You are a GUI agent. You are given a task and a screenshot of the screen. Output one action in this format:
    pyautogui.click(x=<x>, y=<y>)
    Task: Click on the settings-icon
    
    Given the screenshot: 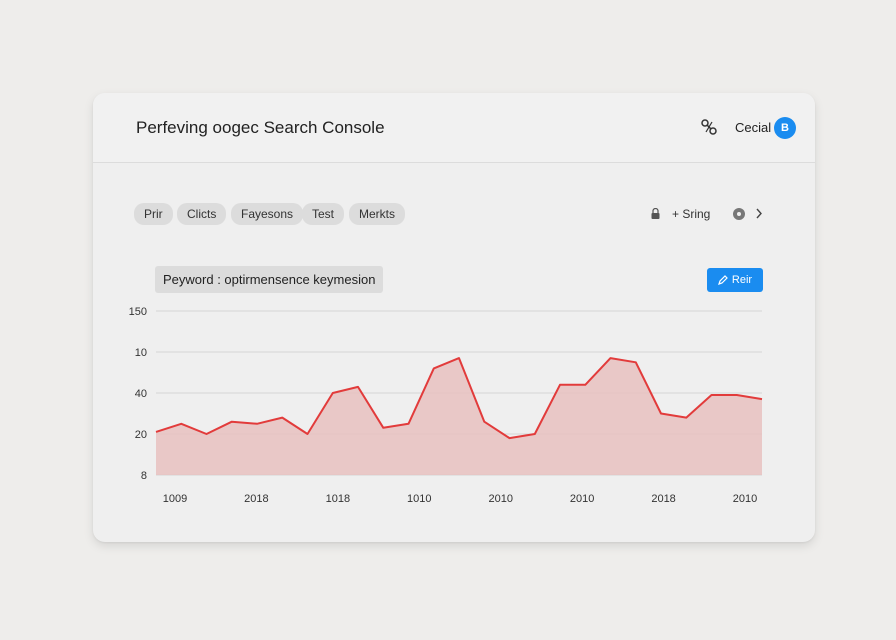 What is the action you would take?
    pyautogui.click(x=739, y=214)
    